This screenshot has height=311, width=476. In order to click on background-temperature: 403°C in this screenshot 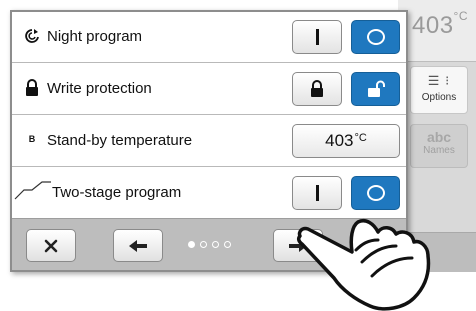, I will do `click(440, 24)`.